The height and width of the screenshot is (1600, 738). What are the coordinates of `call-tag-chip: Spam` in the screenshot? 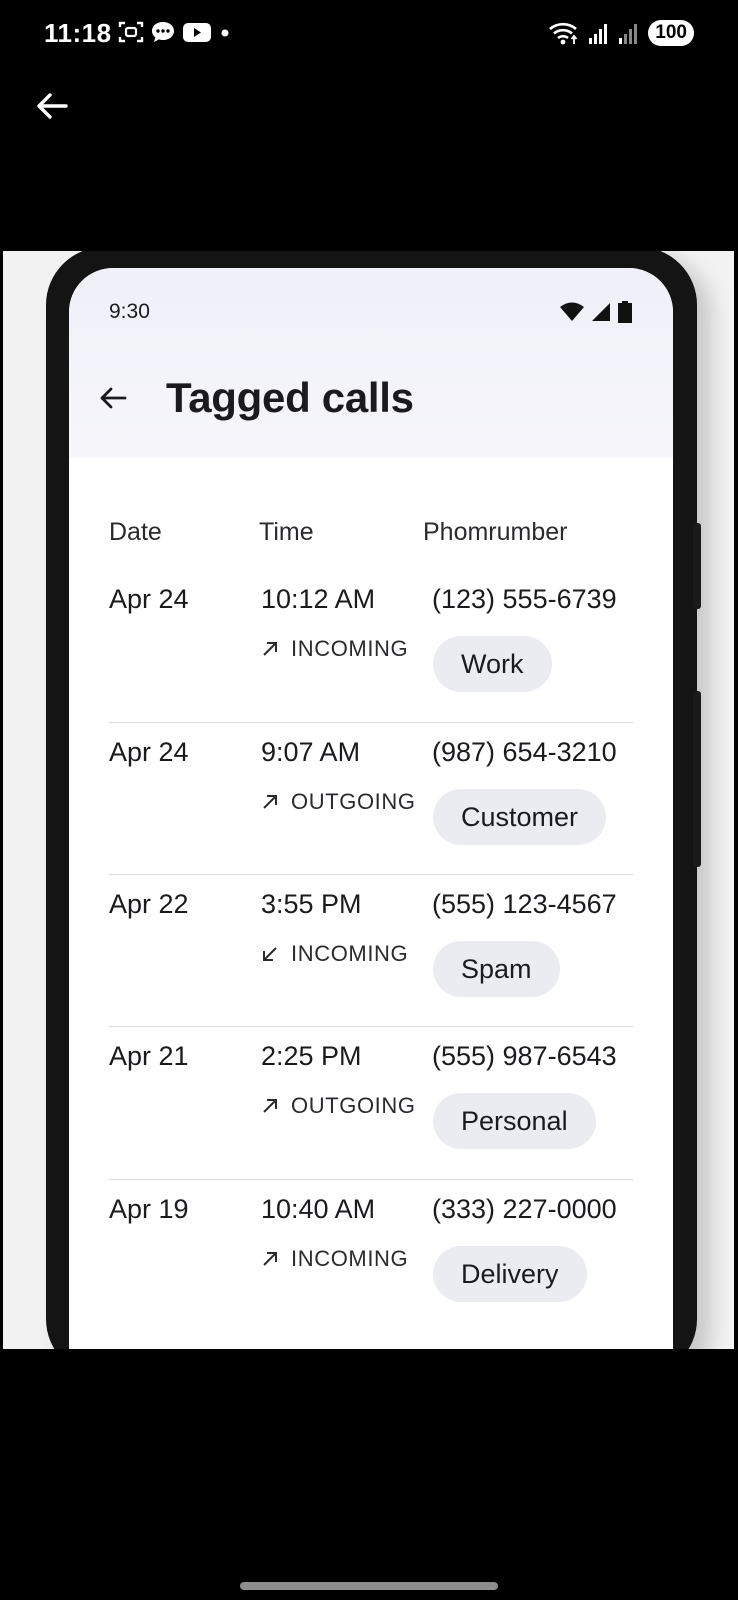 It's located at (496, 969).